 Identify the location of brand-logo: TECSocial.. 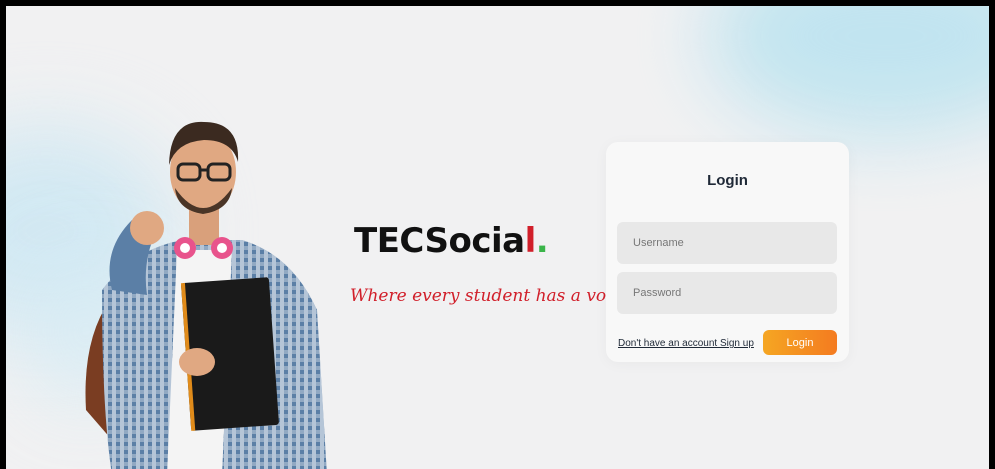
(451, 241).